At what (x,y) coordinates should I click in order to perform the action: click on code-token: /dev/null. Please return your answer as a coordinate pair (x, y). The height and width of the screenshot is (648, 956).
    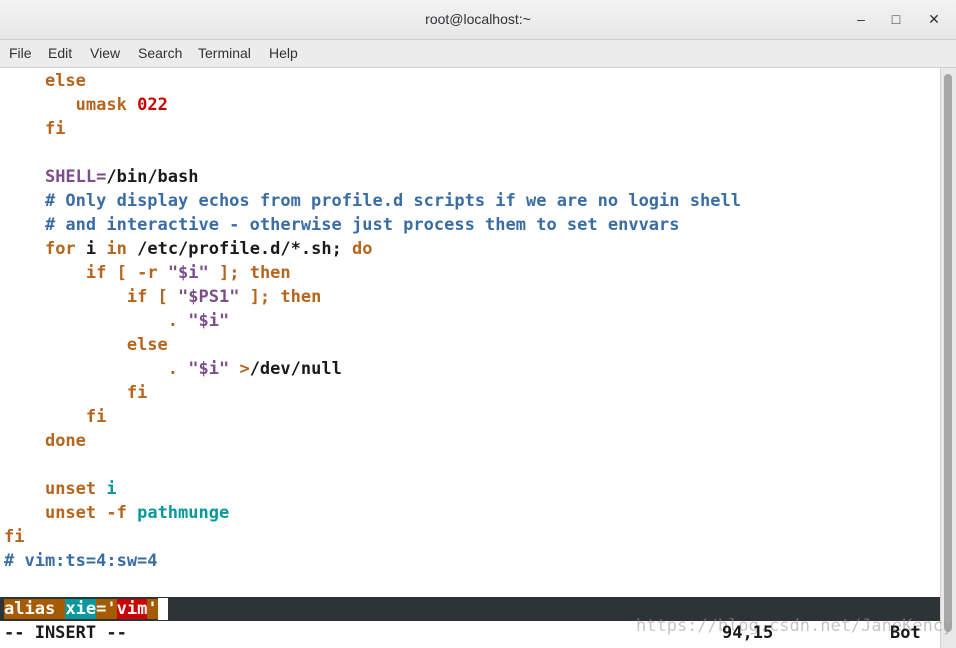
    Looking at the image, I should click on (295, 369).